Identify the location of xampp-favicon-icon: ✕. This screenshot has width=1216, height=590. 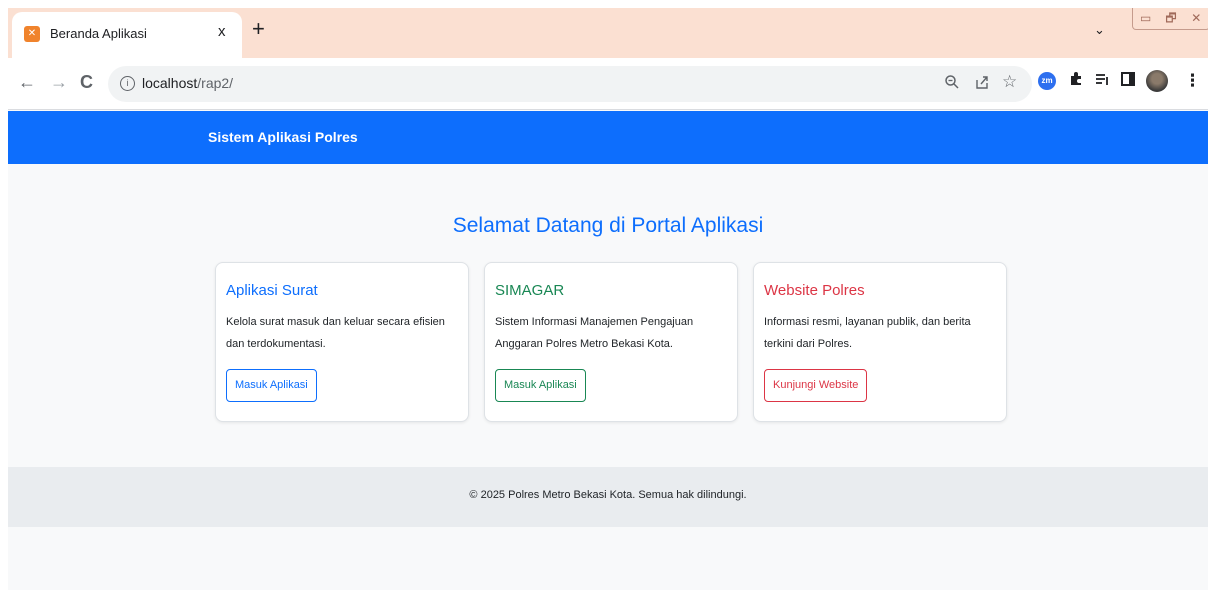
(32, 34).